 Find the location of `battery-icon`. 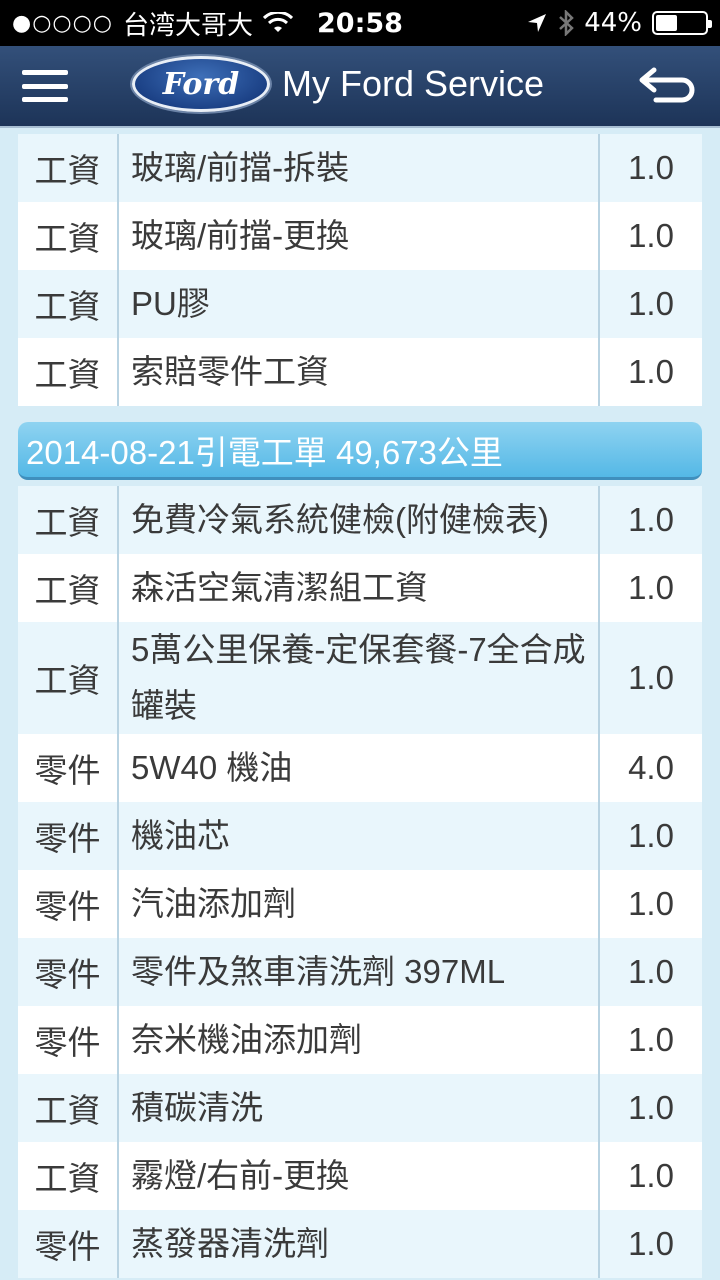

battery-icon is located at coordinates (682, 23).